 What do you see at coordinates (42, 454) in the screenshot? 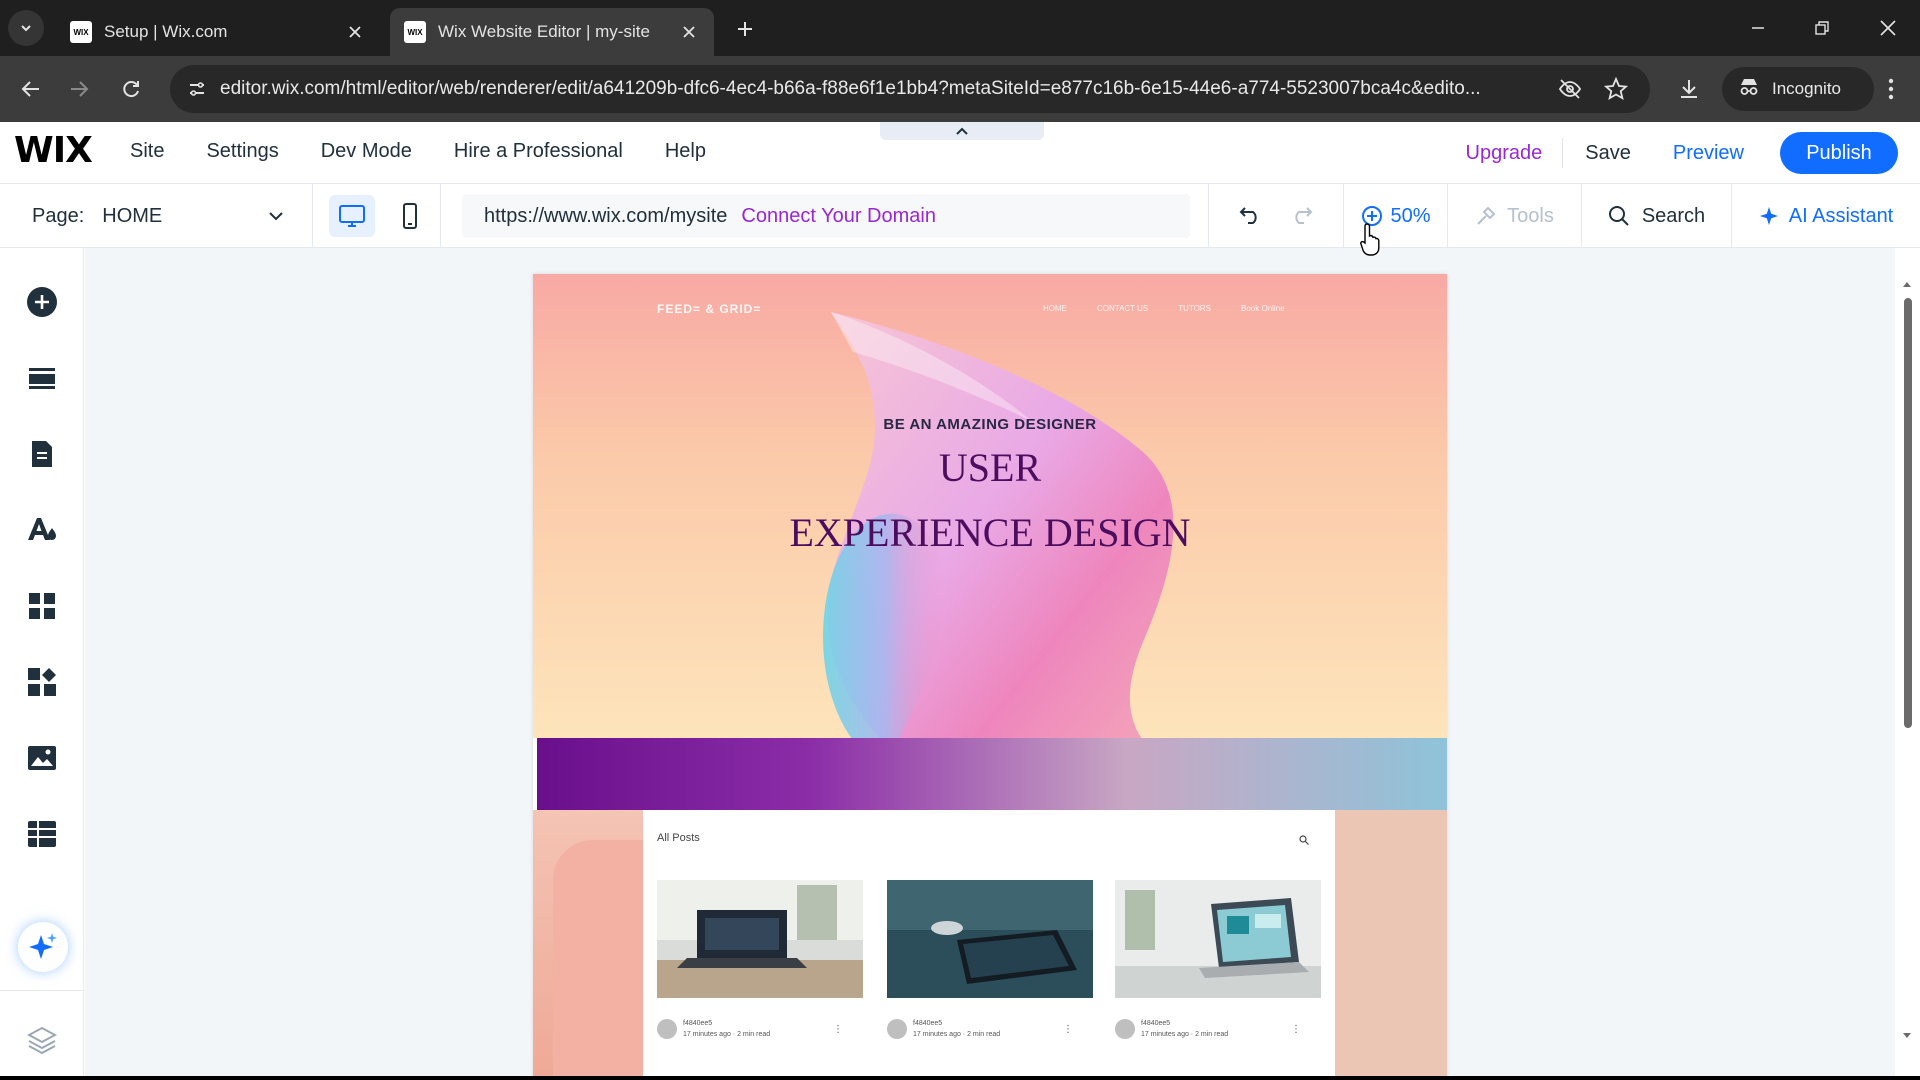
I see `pages-button` at bounding box center [42, 454].